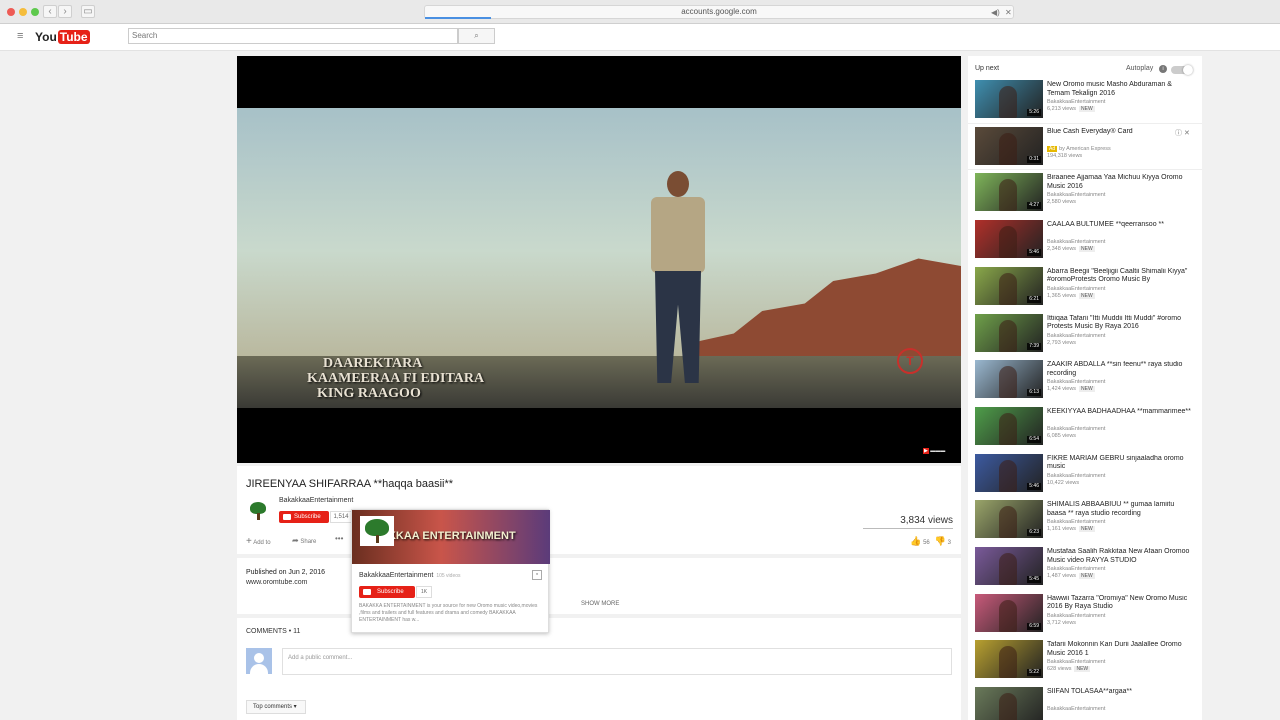 This screenshot has width=1280, height=720. Describe the element at coordinates (1009, 566) in the screenshot. I see `video-thumbnail: 5:45` at that location.